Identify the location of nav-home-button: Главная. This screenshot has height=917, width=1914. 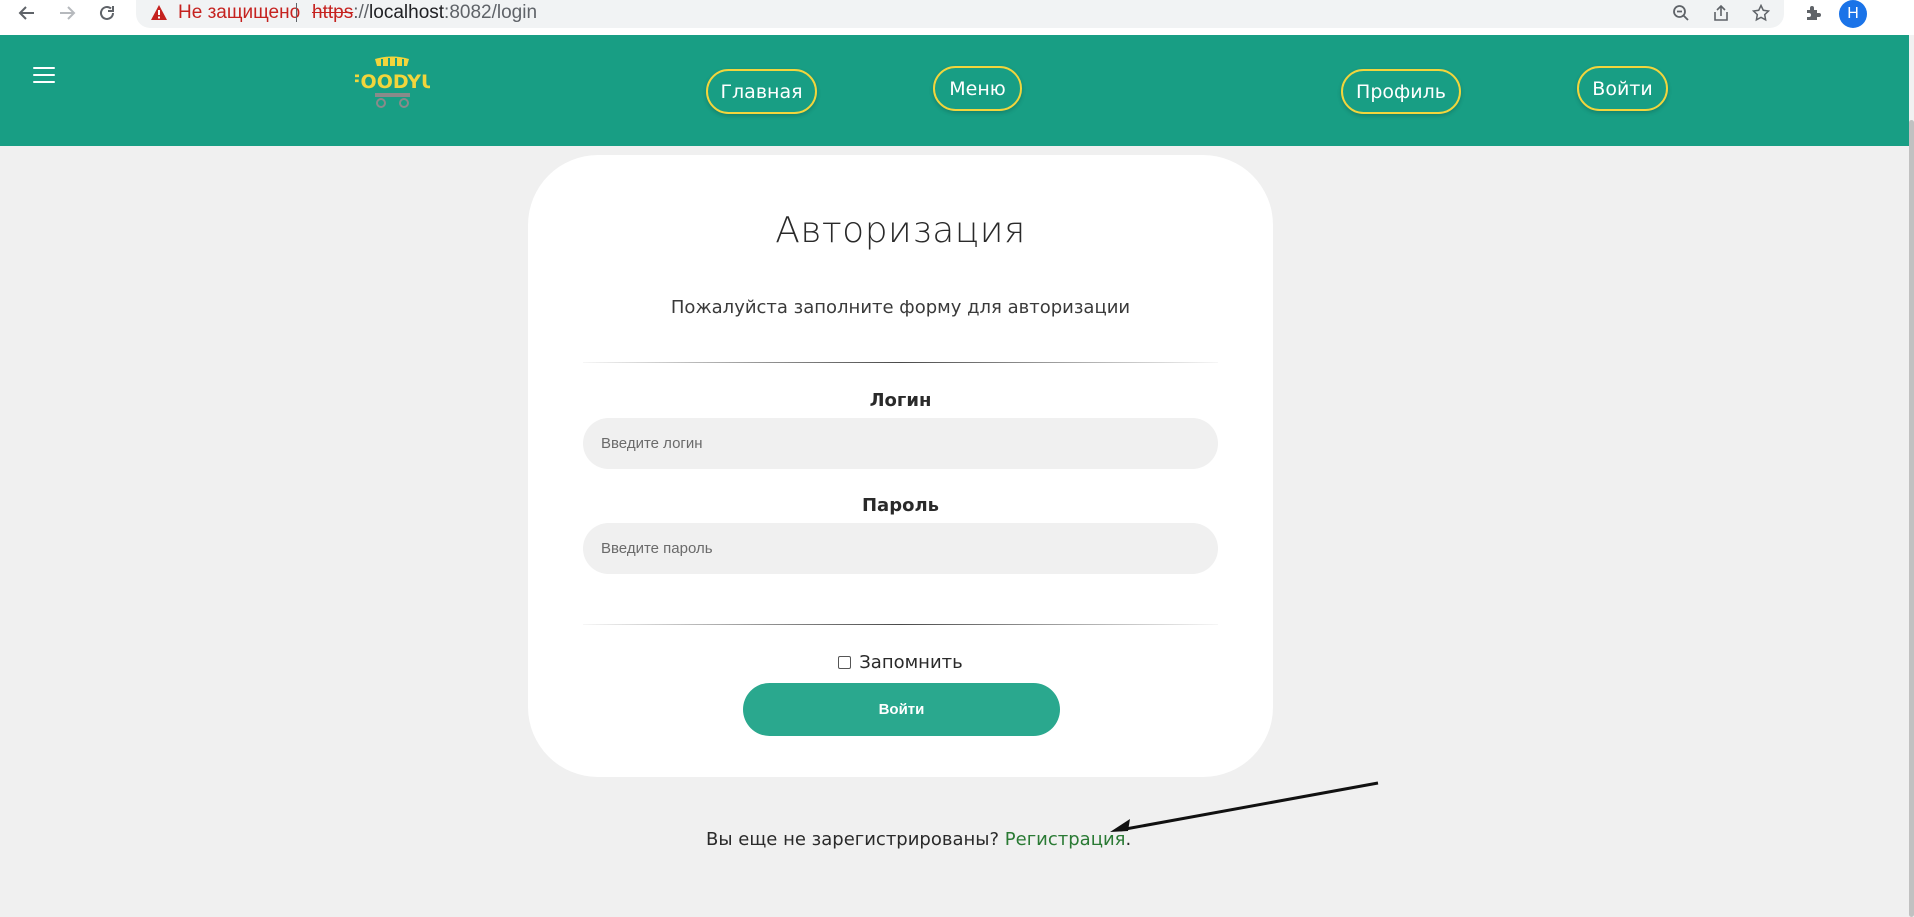
(761, 91).